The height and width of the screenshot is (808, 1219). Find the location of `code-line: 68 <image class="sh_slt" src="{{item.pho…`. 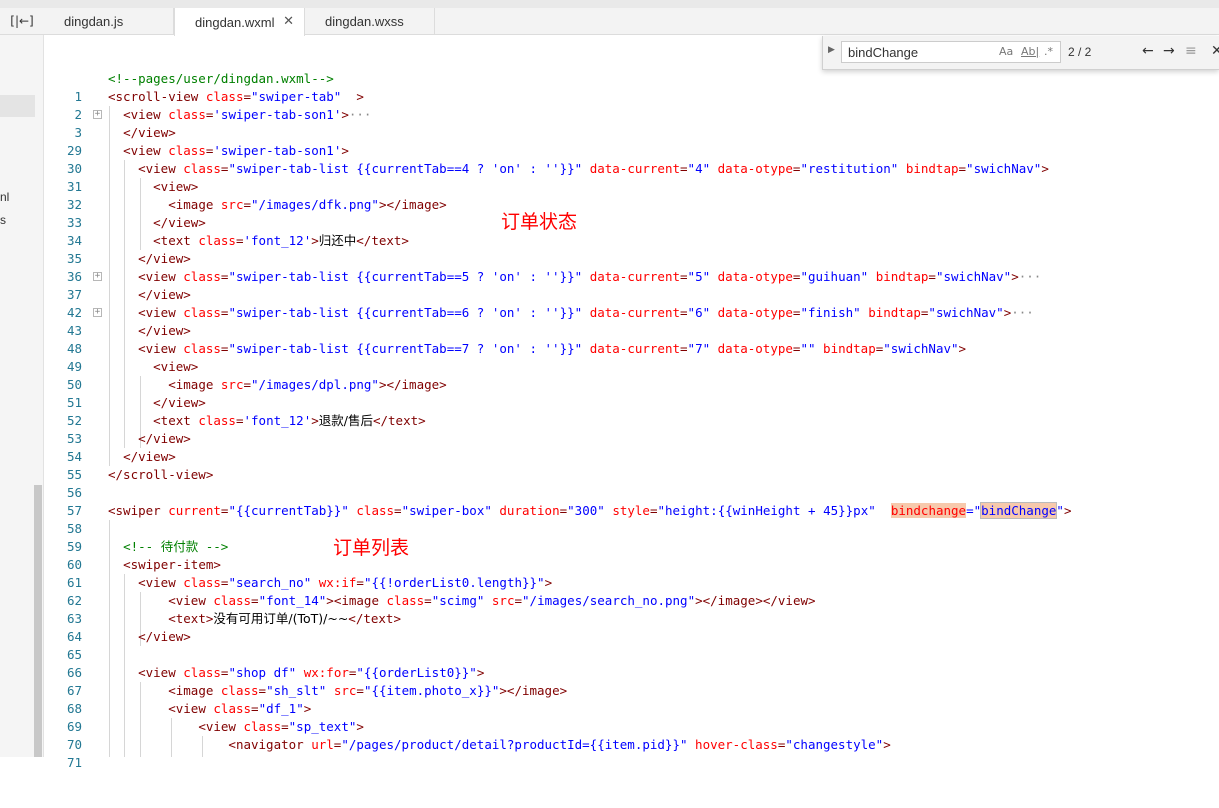

code-line: 68 <image class="sh_slt" src="{{item.pho… is located at coordinates (631, 699).